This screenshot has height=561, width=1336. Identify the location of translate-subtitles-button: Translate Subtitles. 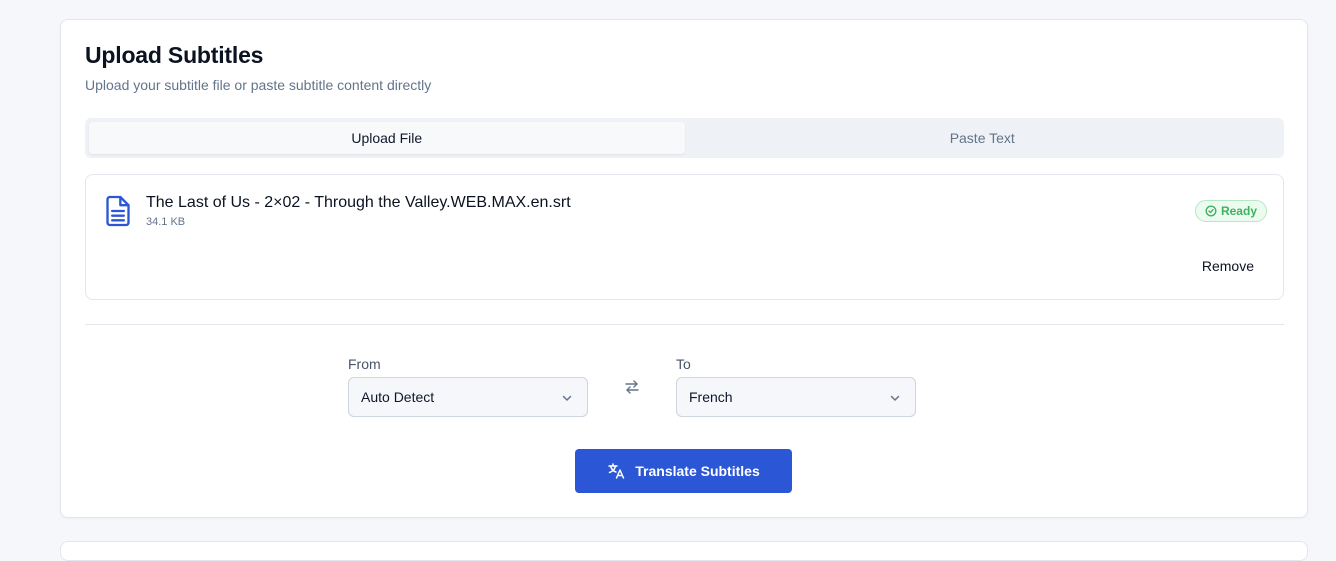
(683, 471).